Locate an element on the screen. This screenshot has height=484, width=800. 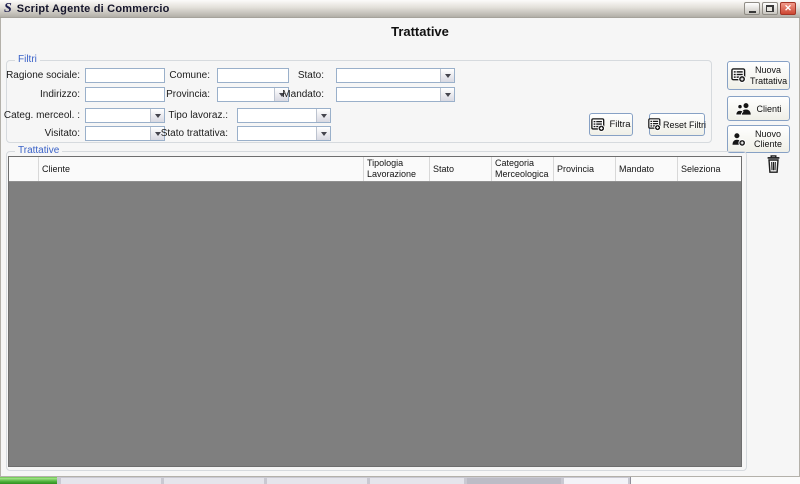
stato-trattativa-label: Stato trattativa: is located at coordinates (194, 133).